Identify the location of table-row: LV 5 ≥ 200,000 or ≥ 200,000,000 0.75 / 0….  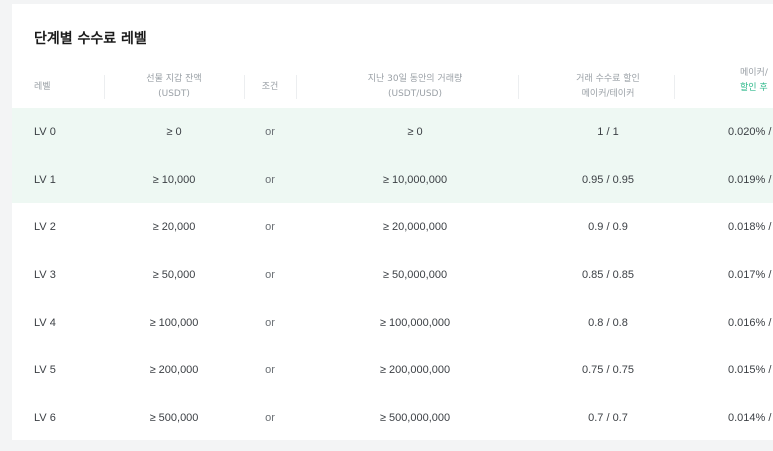
(392, 370).